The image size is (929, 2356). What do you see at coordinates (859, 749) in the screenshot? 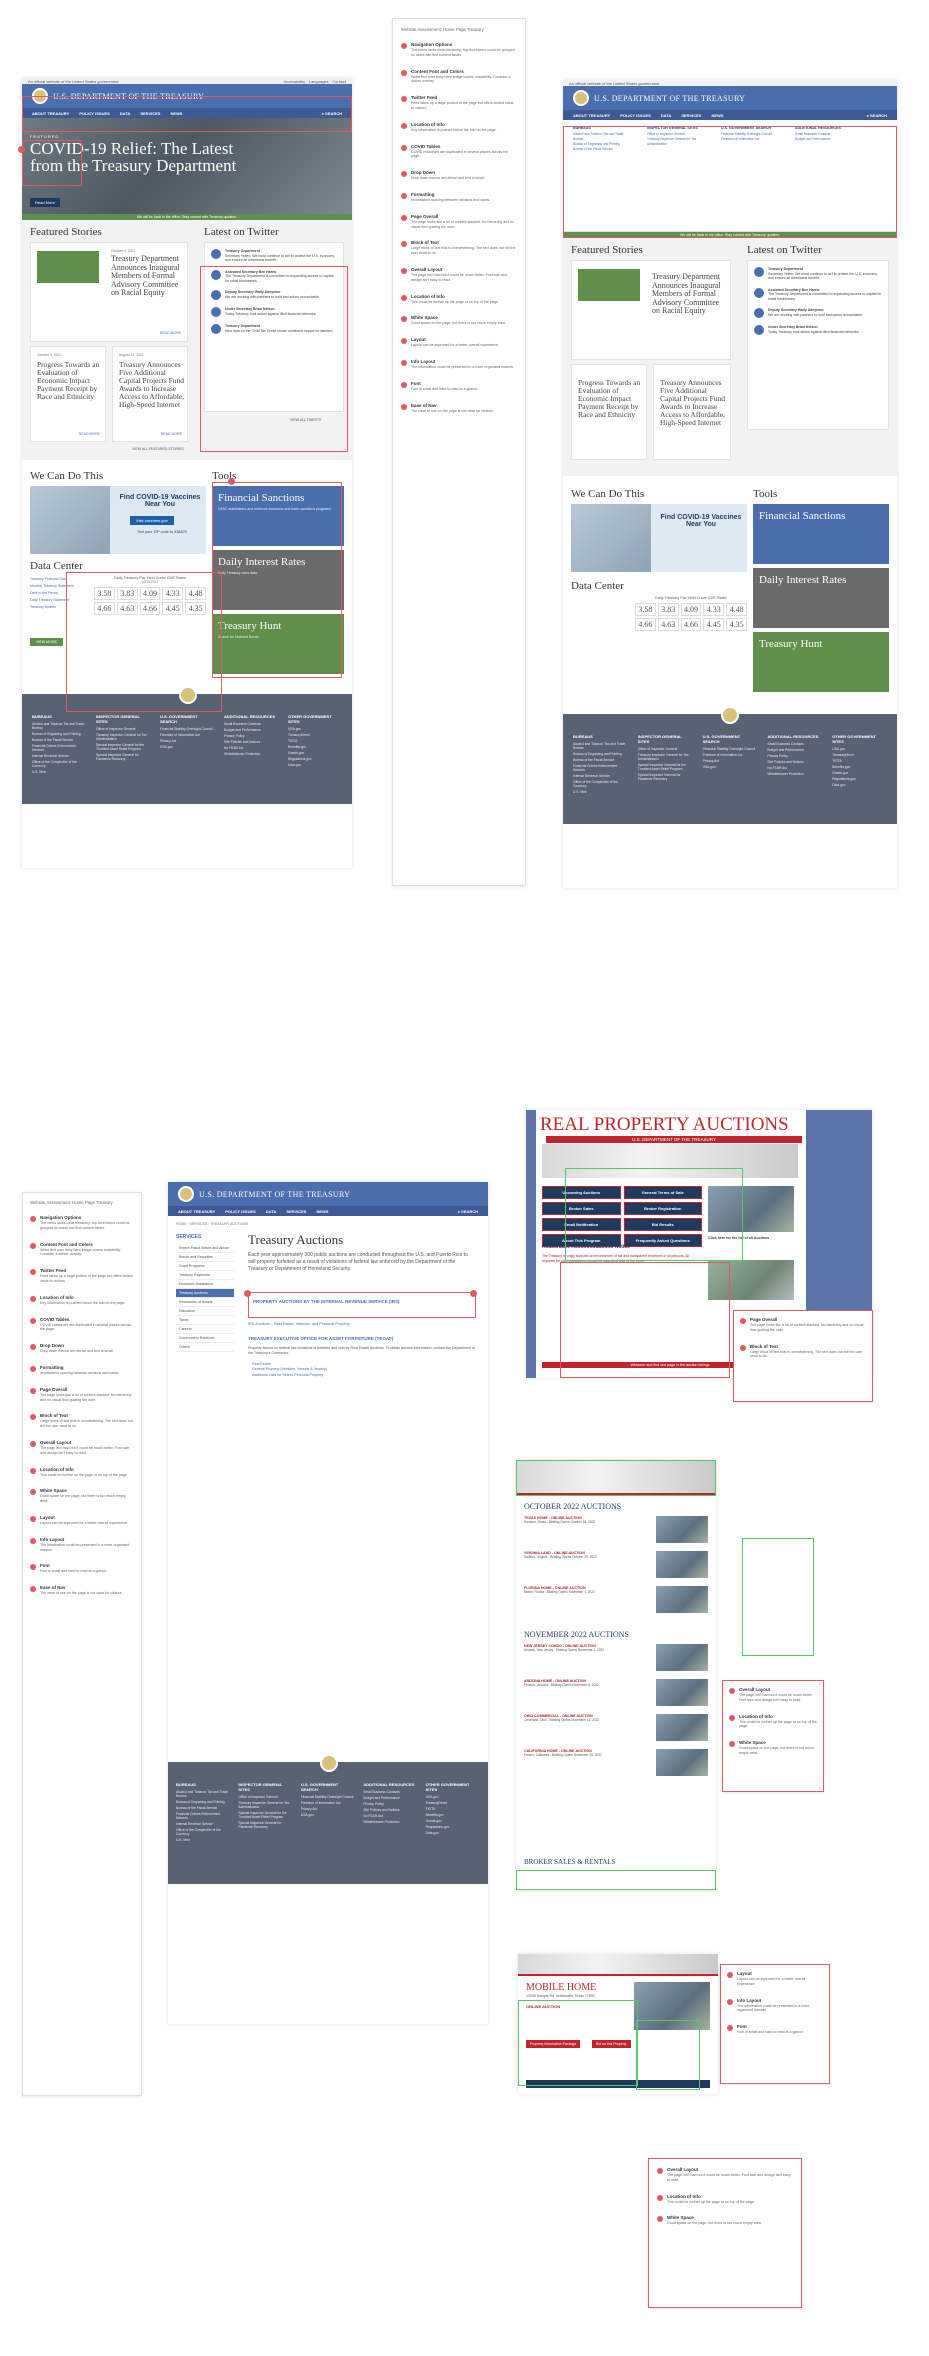
I see `footer-link: USA.gov` at bounding box center [859, 749].